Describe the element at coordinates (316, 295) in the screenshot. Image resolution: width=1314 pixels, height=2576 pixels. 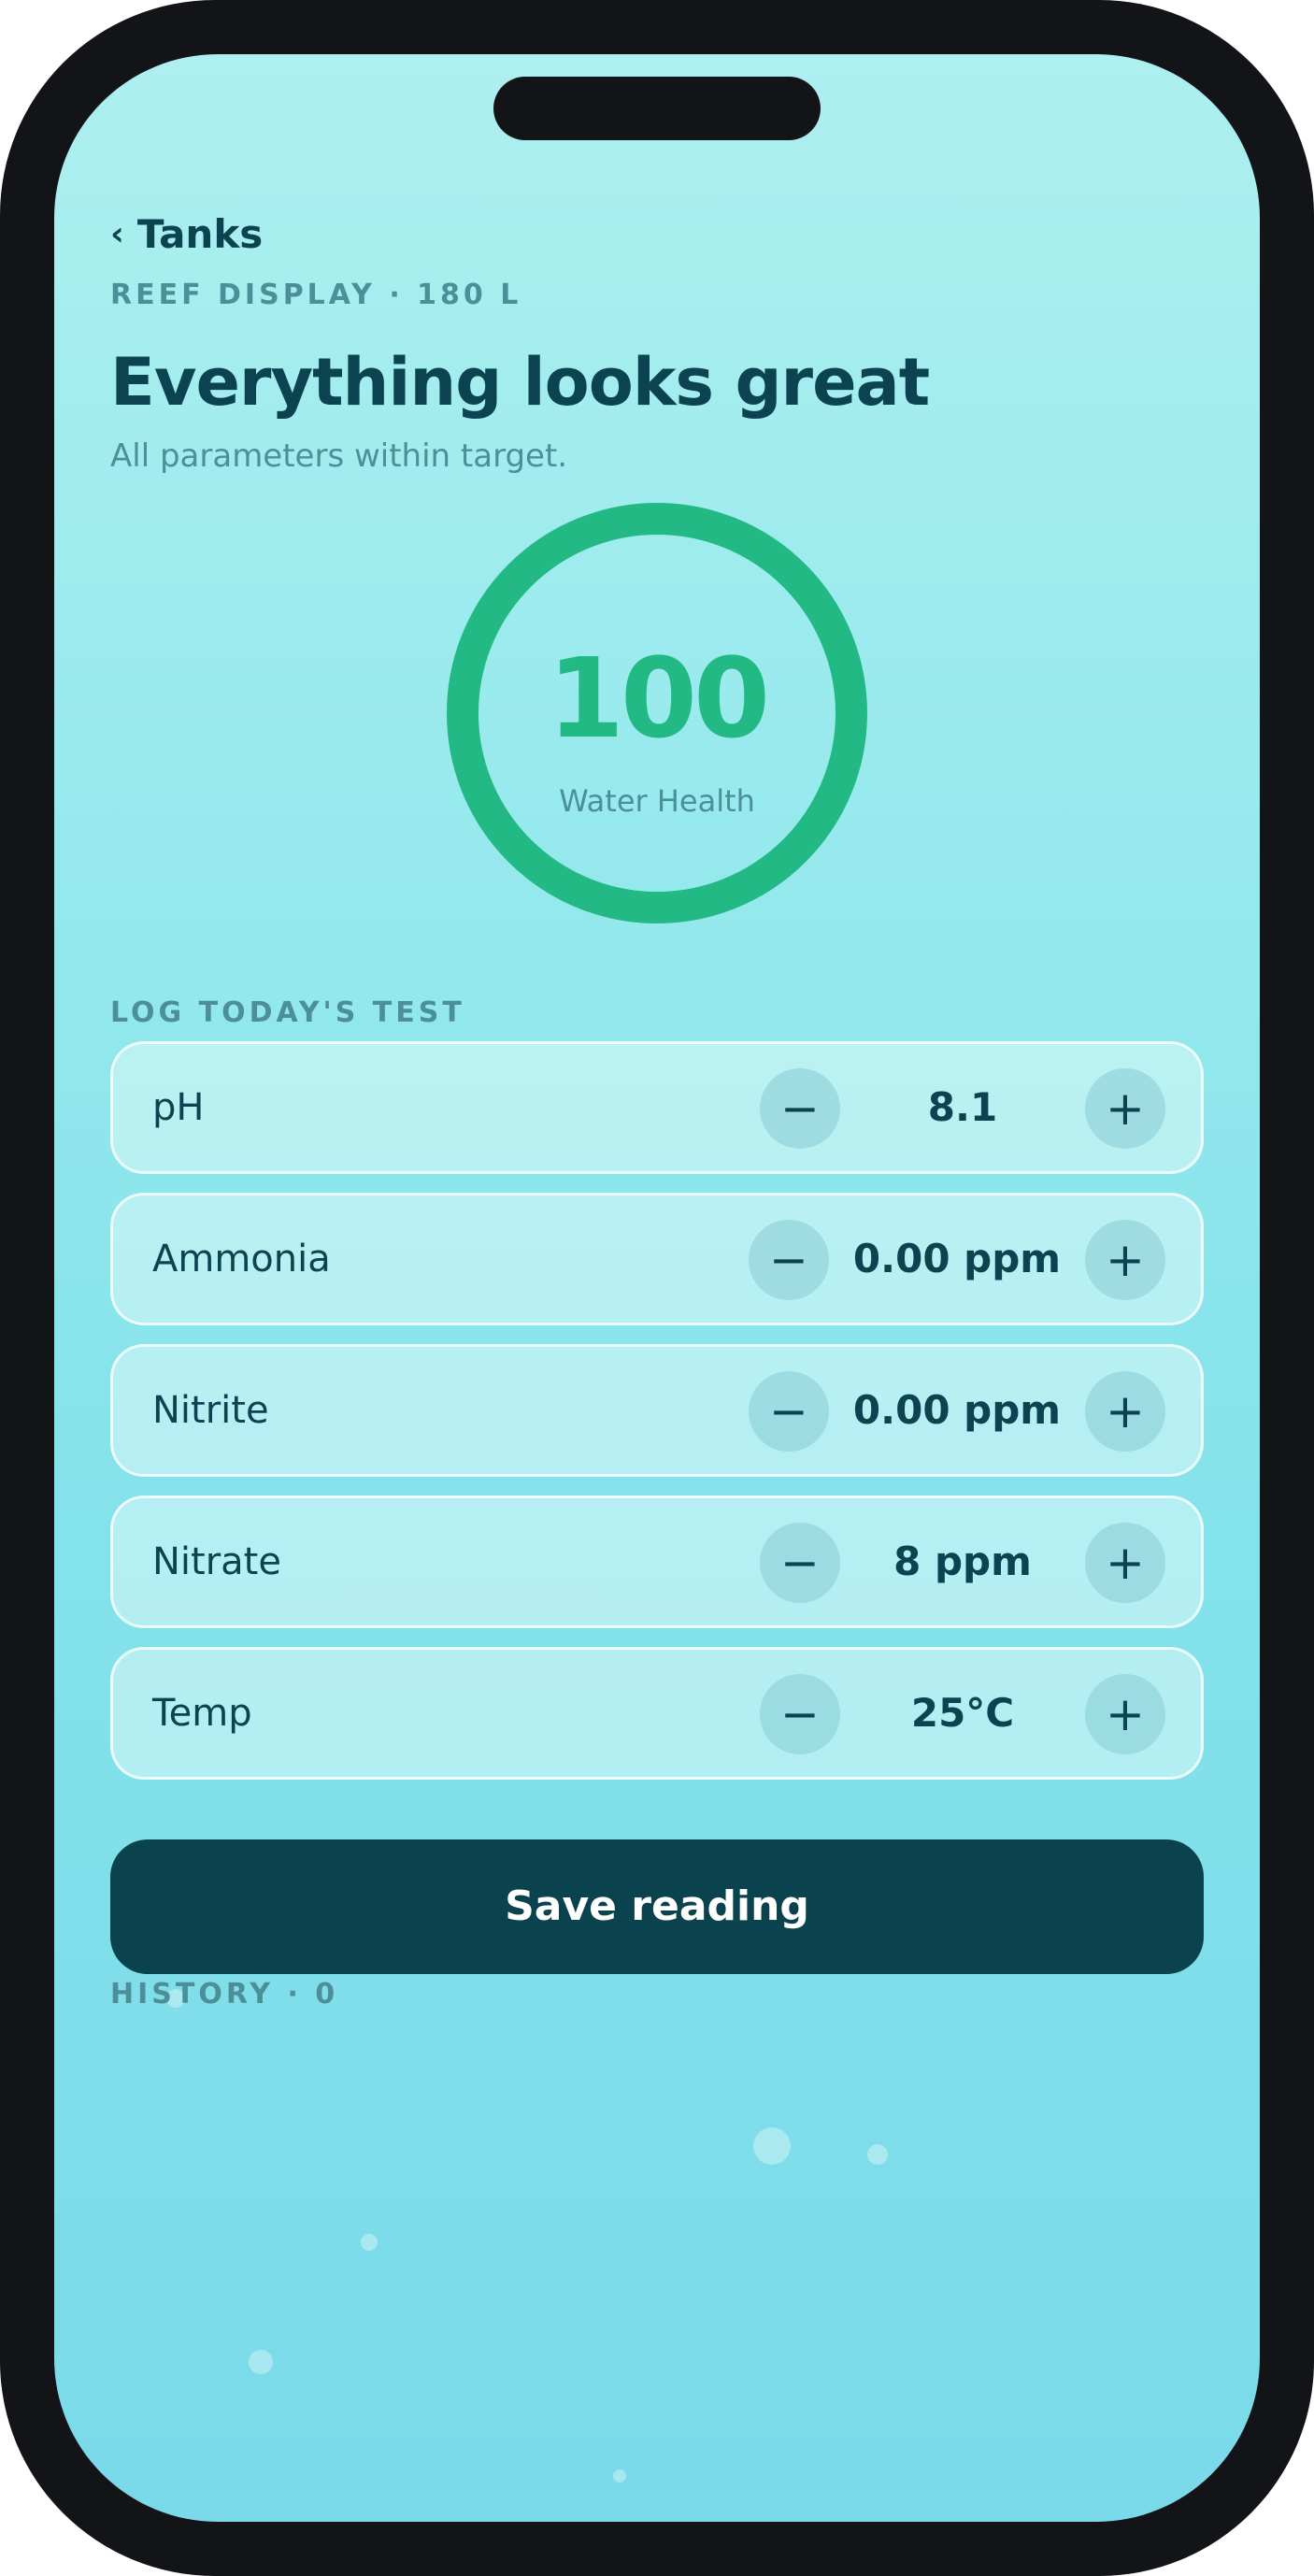
I see `tank-name: REEF DISPLAY · 180 L` at that location.